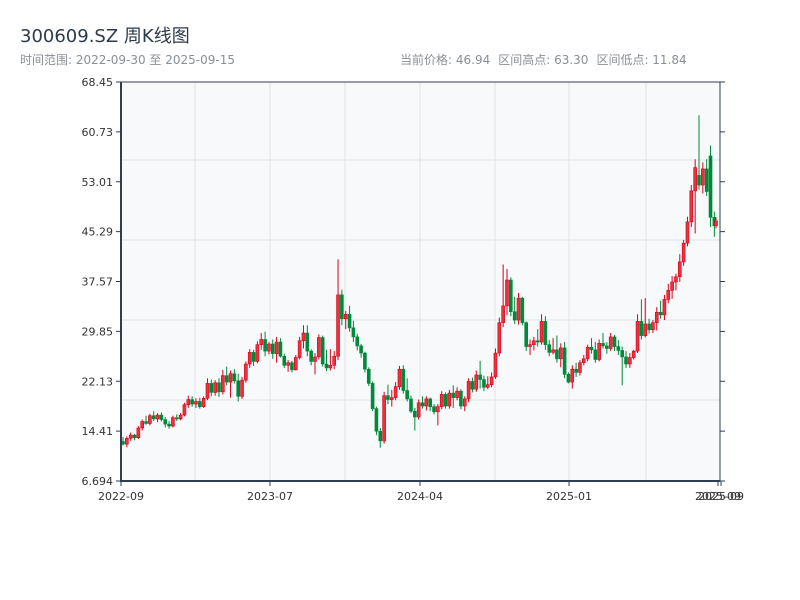 The width and height of the screenshot is (800, 600). Describe the element at coordinates (721, 496) in the screenshot. I see `x-tick-label: 2025-09` at that location.